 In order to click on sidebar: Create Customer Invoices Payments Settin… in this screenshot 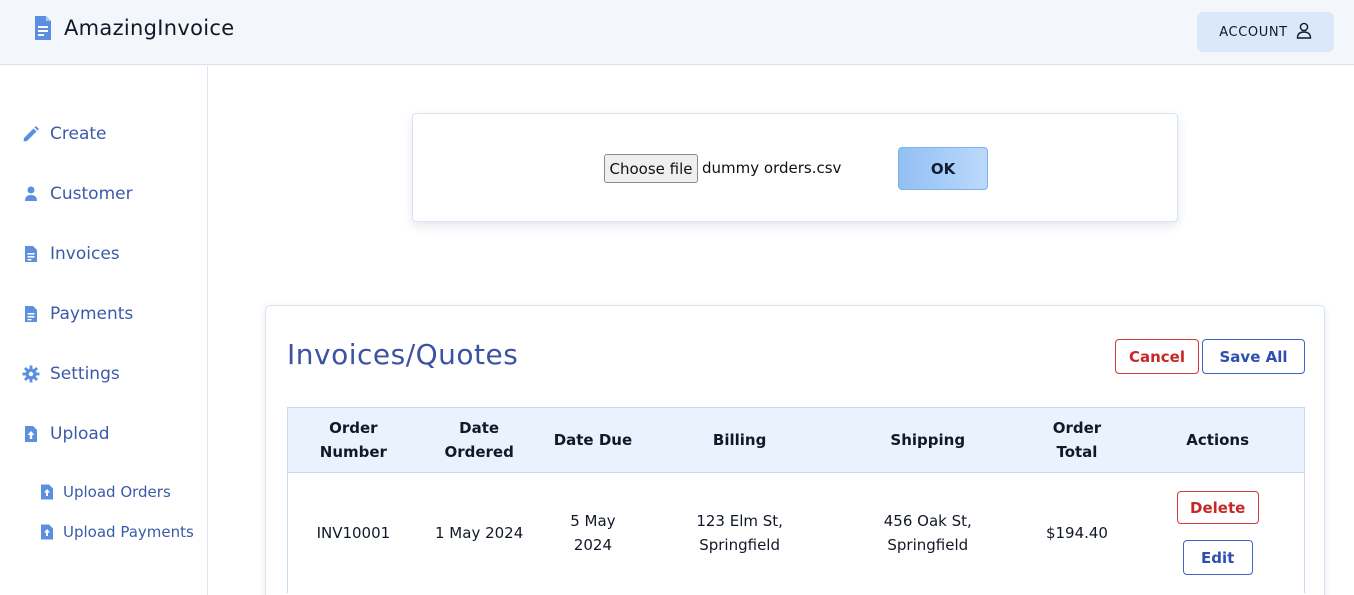, I will do `click(104, 330)`.